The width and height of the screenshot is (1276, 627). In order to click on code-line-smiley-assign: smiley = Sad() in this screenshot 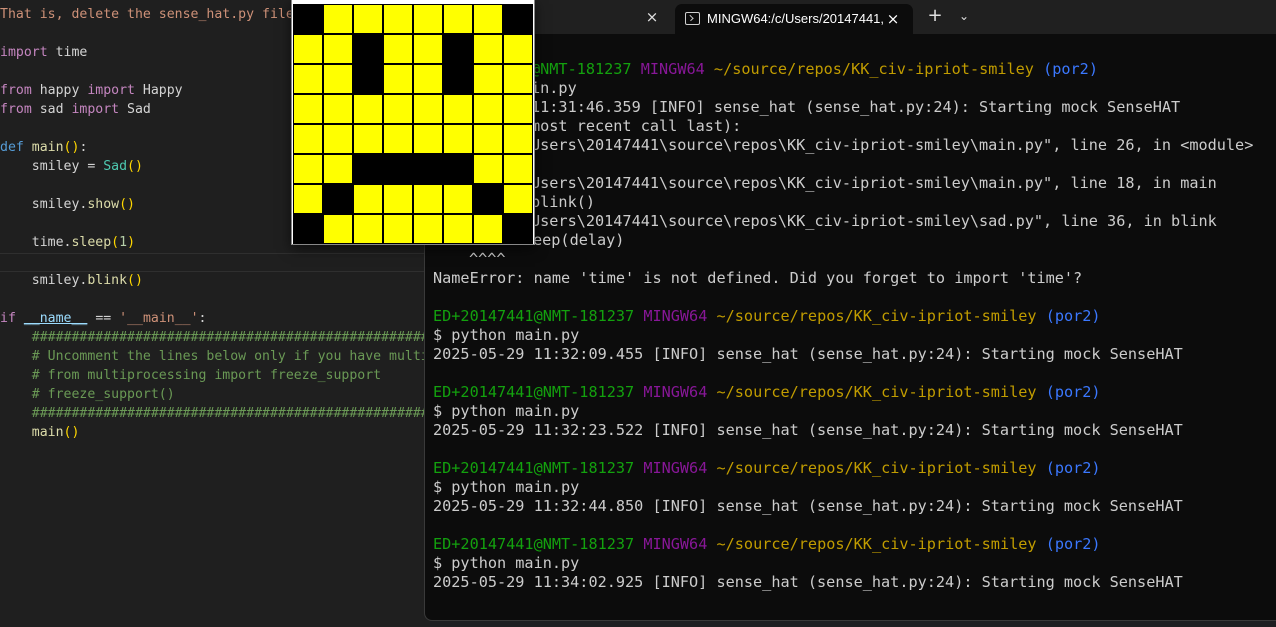, I will do `click(71, 166)`.